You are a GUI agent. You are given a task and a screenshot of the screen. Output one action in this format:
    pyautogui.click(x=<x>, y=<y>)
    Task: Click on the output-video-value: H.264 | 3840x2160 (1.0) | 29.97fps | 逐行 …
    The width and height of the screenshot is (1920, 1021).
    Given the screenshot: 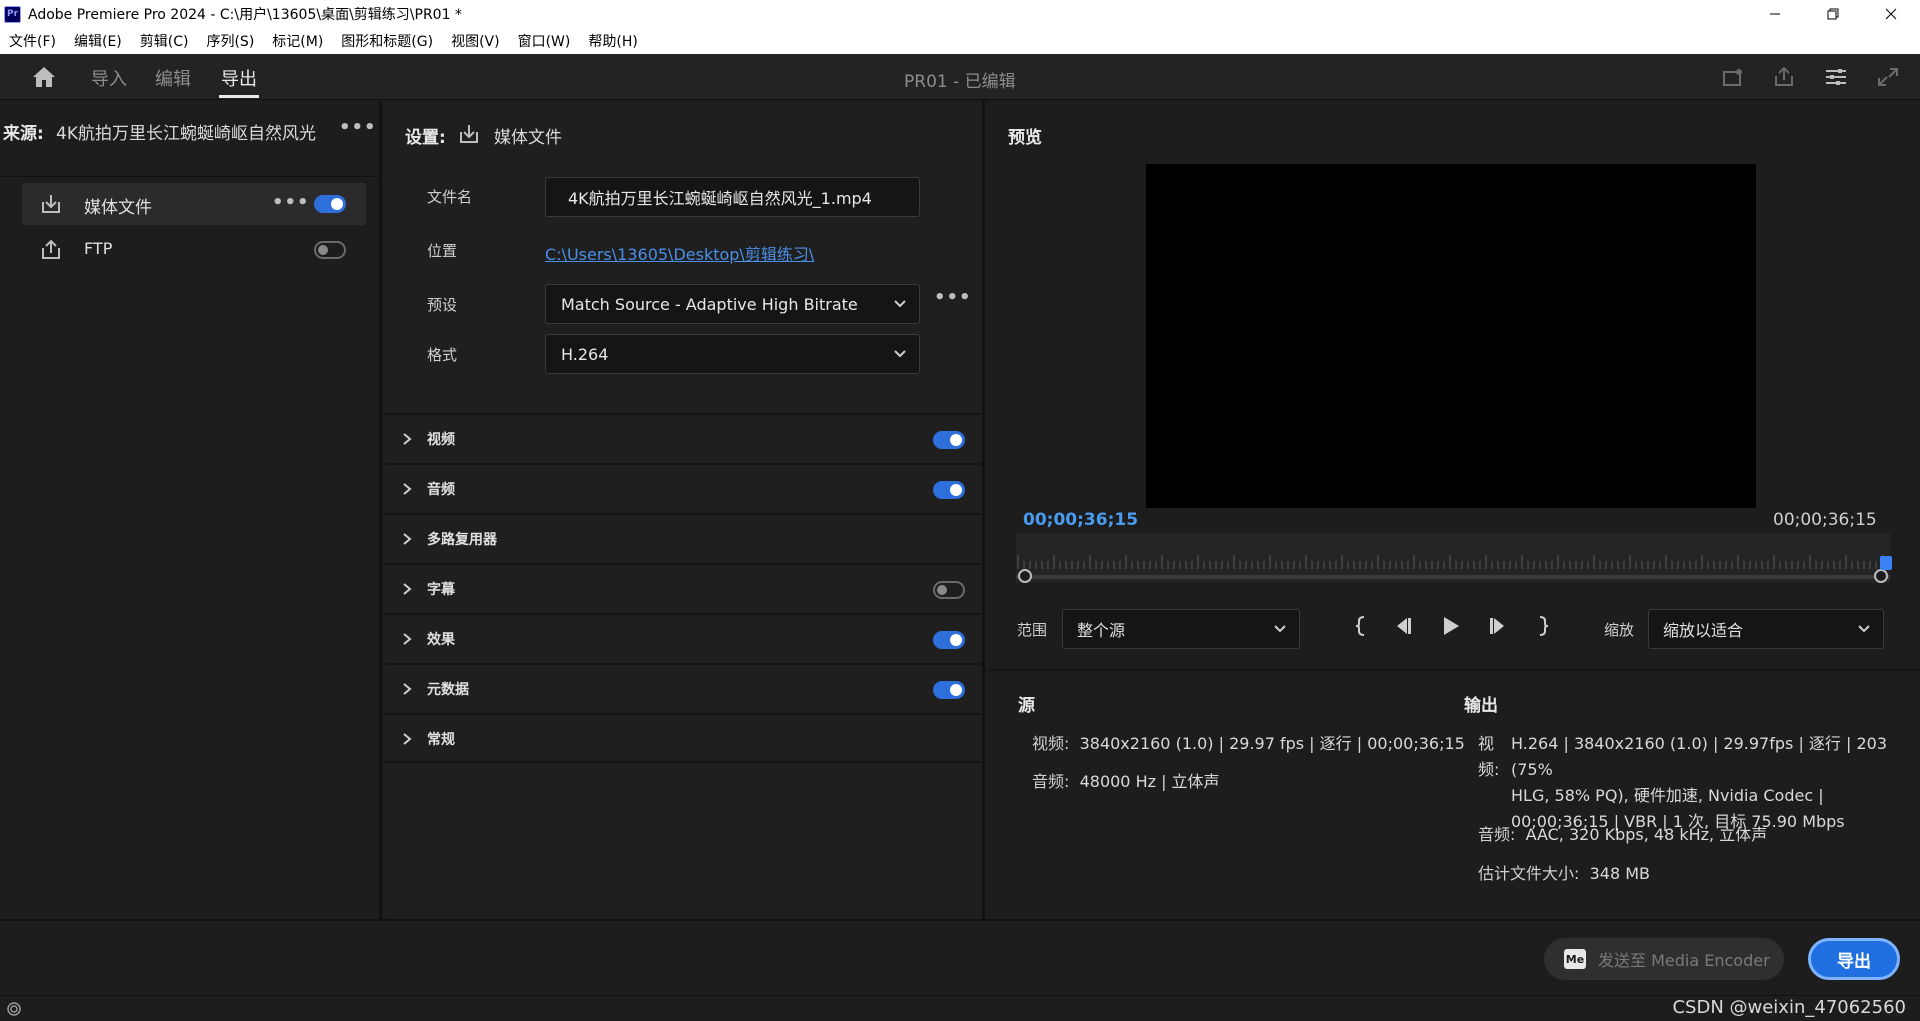 What is the action you would take?
    pyautogui.click(x=1711, y=783)
    